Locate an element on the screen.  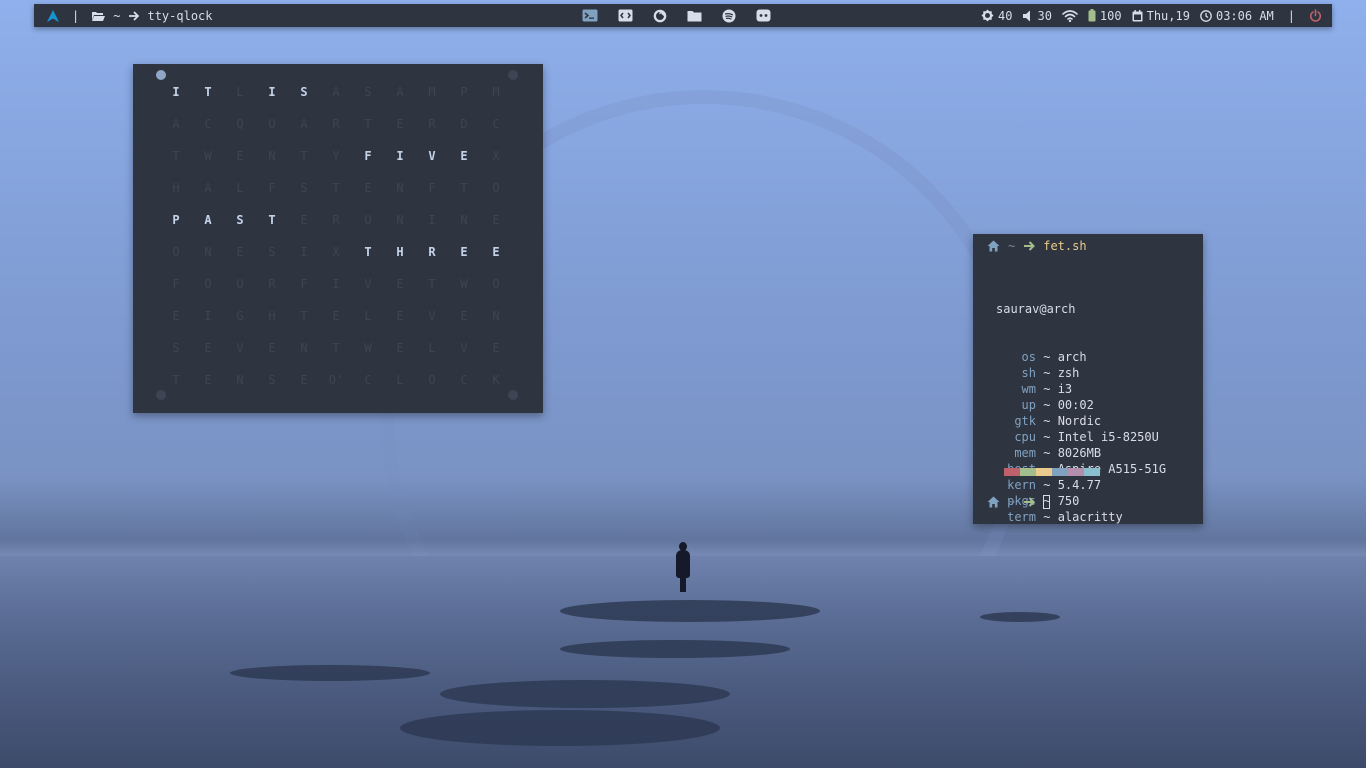
prompt-command: fet.sh is located at coordinates (1065, 246).